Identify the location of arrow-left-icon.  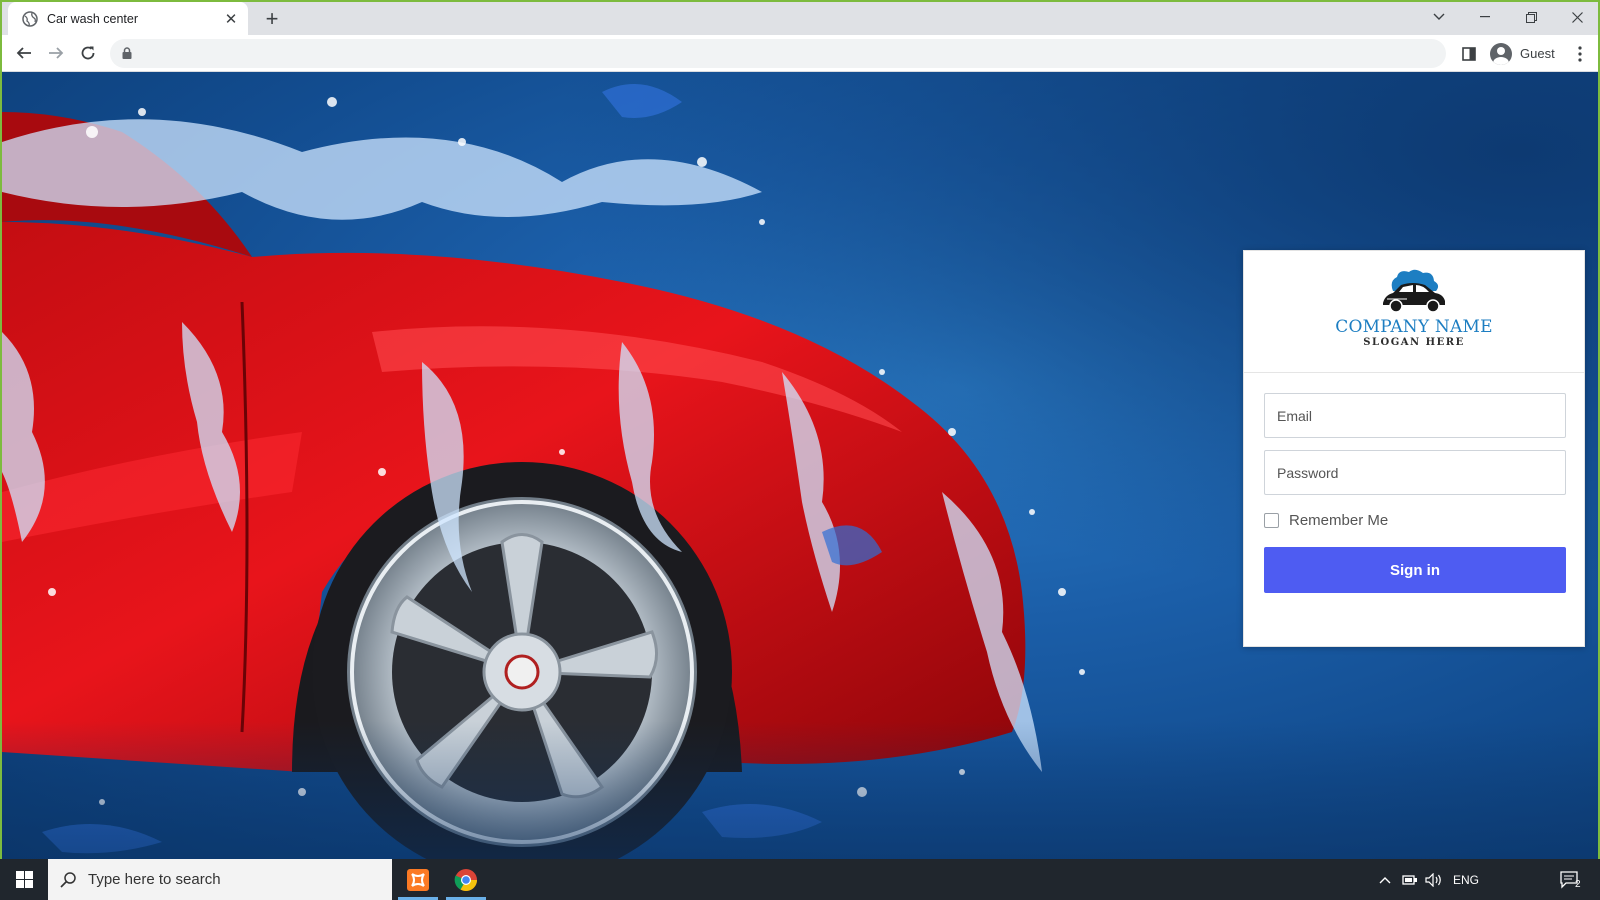
(23, 53).